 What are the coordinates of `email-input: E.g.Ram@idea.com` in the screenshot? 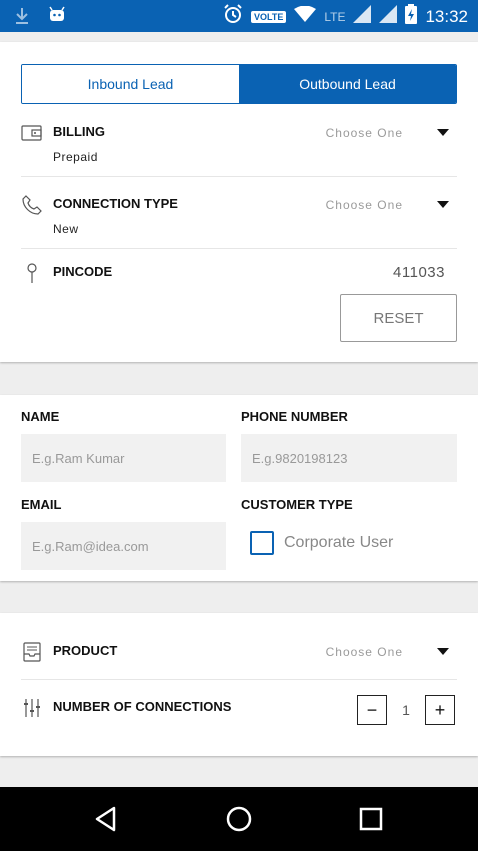 It's located at (123, 546).